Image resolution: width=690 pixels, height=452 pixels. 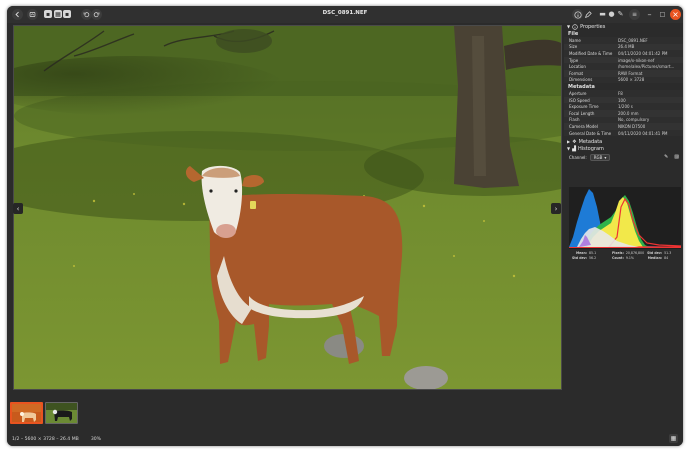 I want to click on property-row: Exposure Time 1/200 s, so click(x=623, y=106).